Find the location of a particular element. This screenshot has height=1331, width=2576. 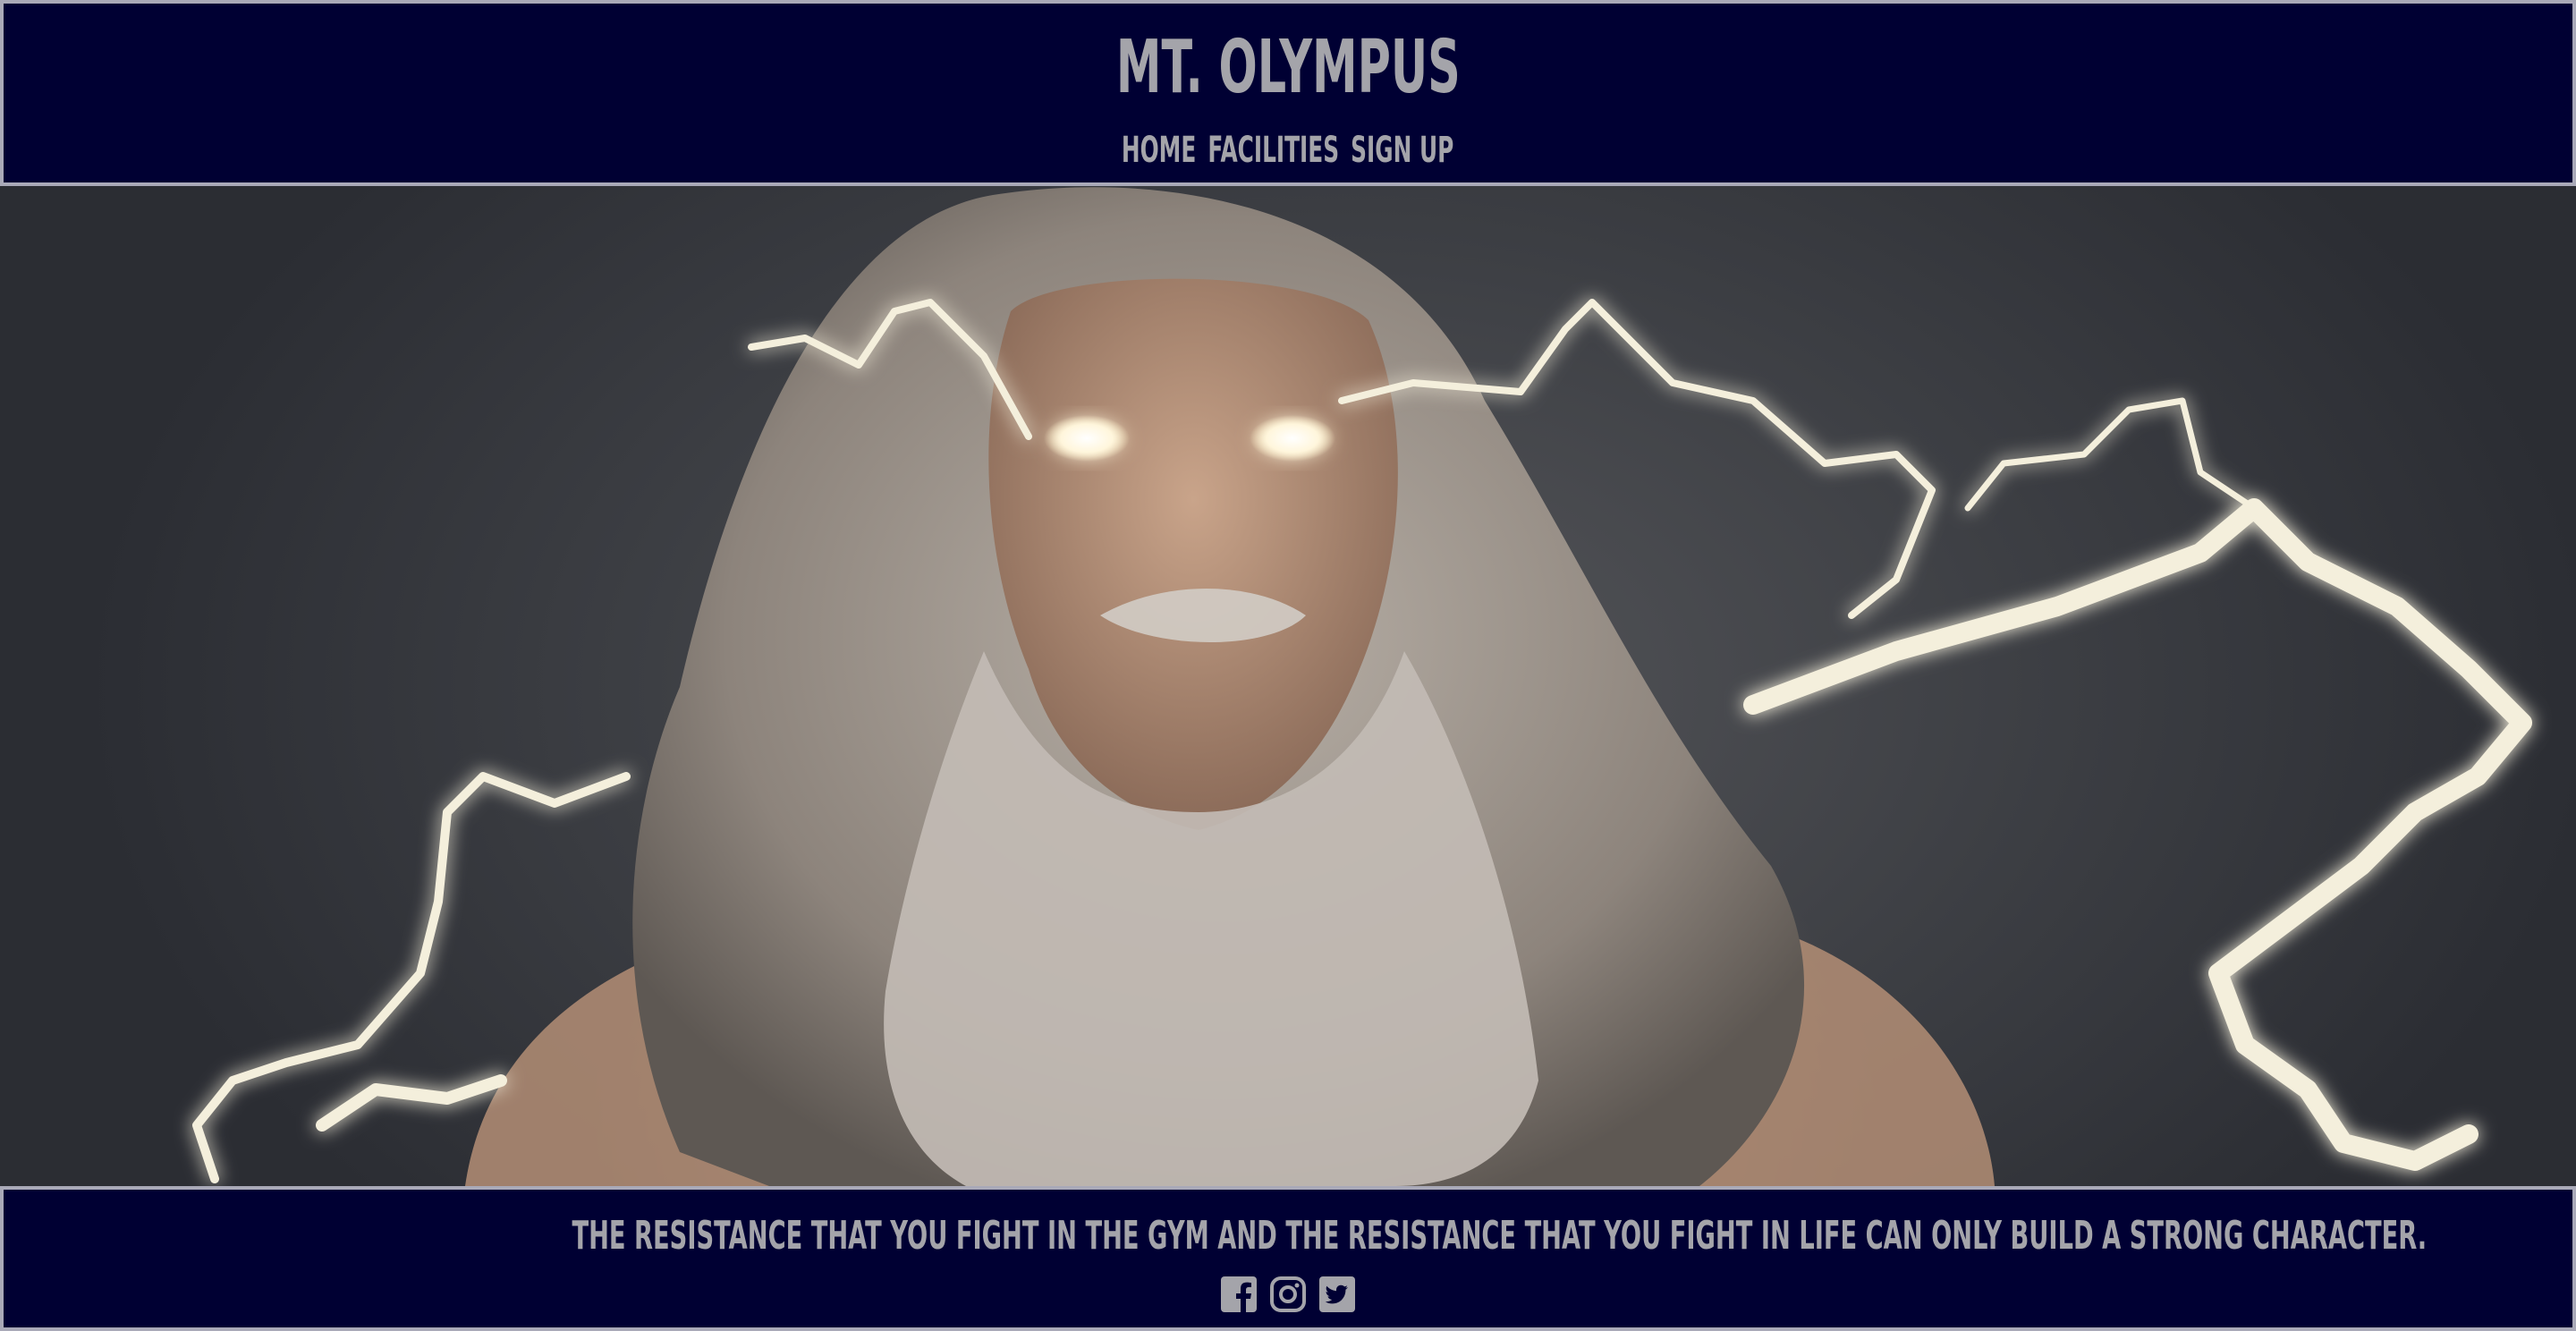

glowing-eye-left is located at coordinates (1087, 439).